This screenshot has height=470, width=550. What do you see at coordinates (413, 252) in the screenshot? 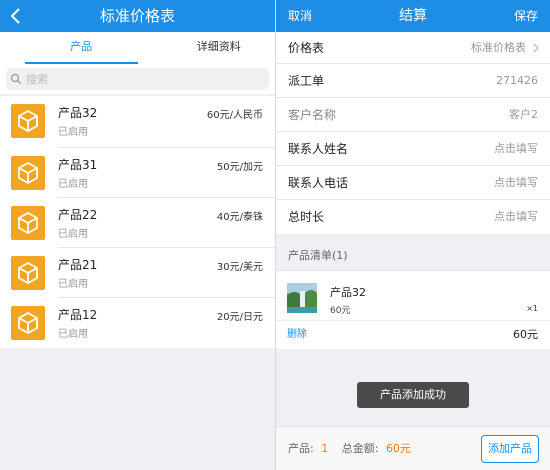
I see `section-title: 产品清单(1)` at bounding box center [413, 252].